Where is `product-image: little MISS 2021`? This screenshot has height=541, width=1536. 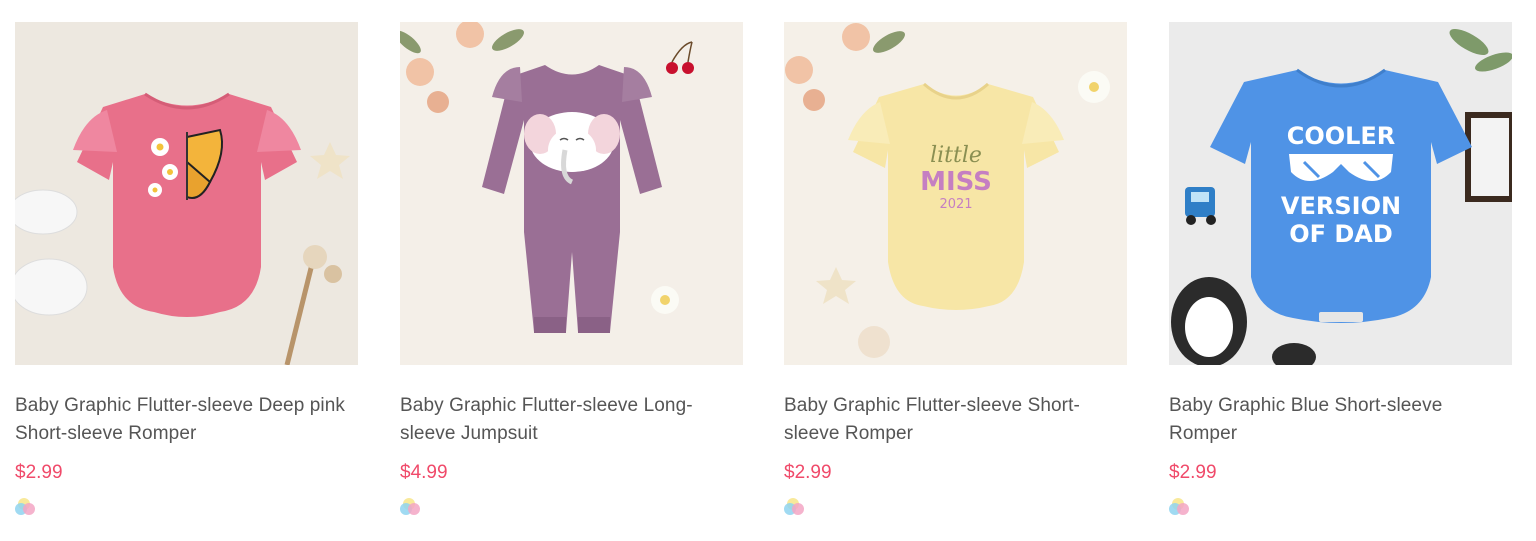 product-image: little MISS 2021 is located at coordinates (955, 193).